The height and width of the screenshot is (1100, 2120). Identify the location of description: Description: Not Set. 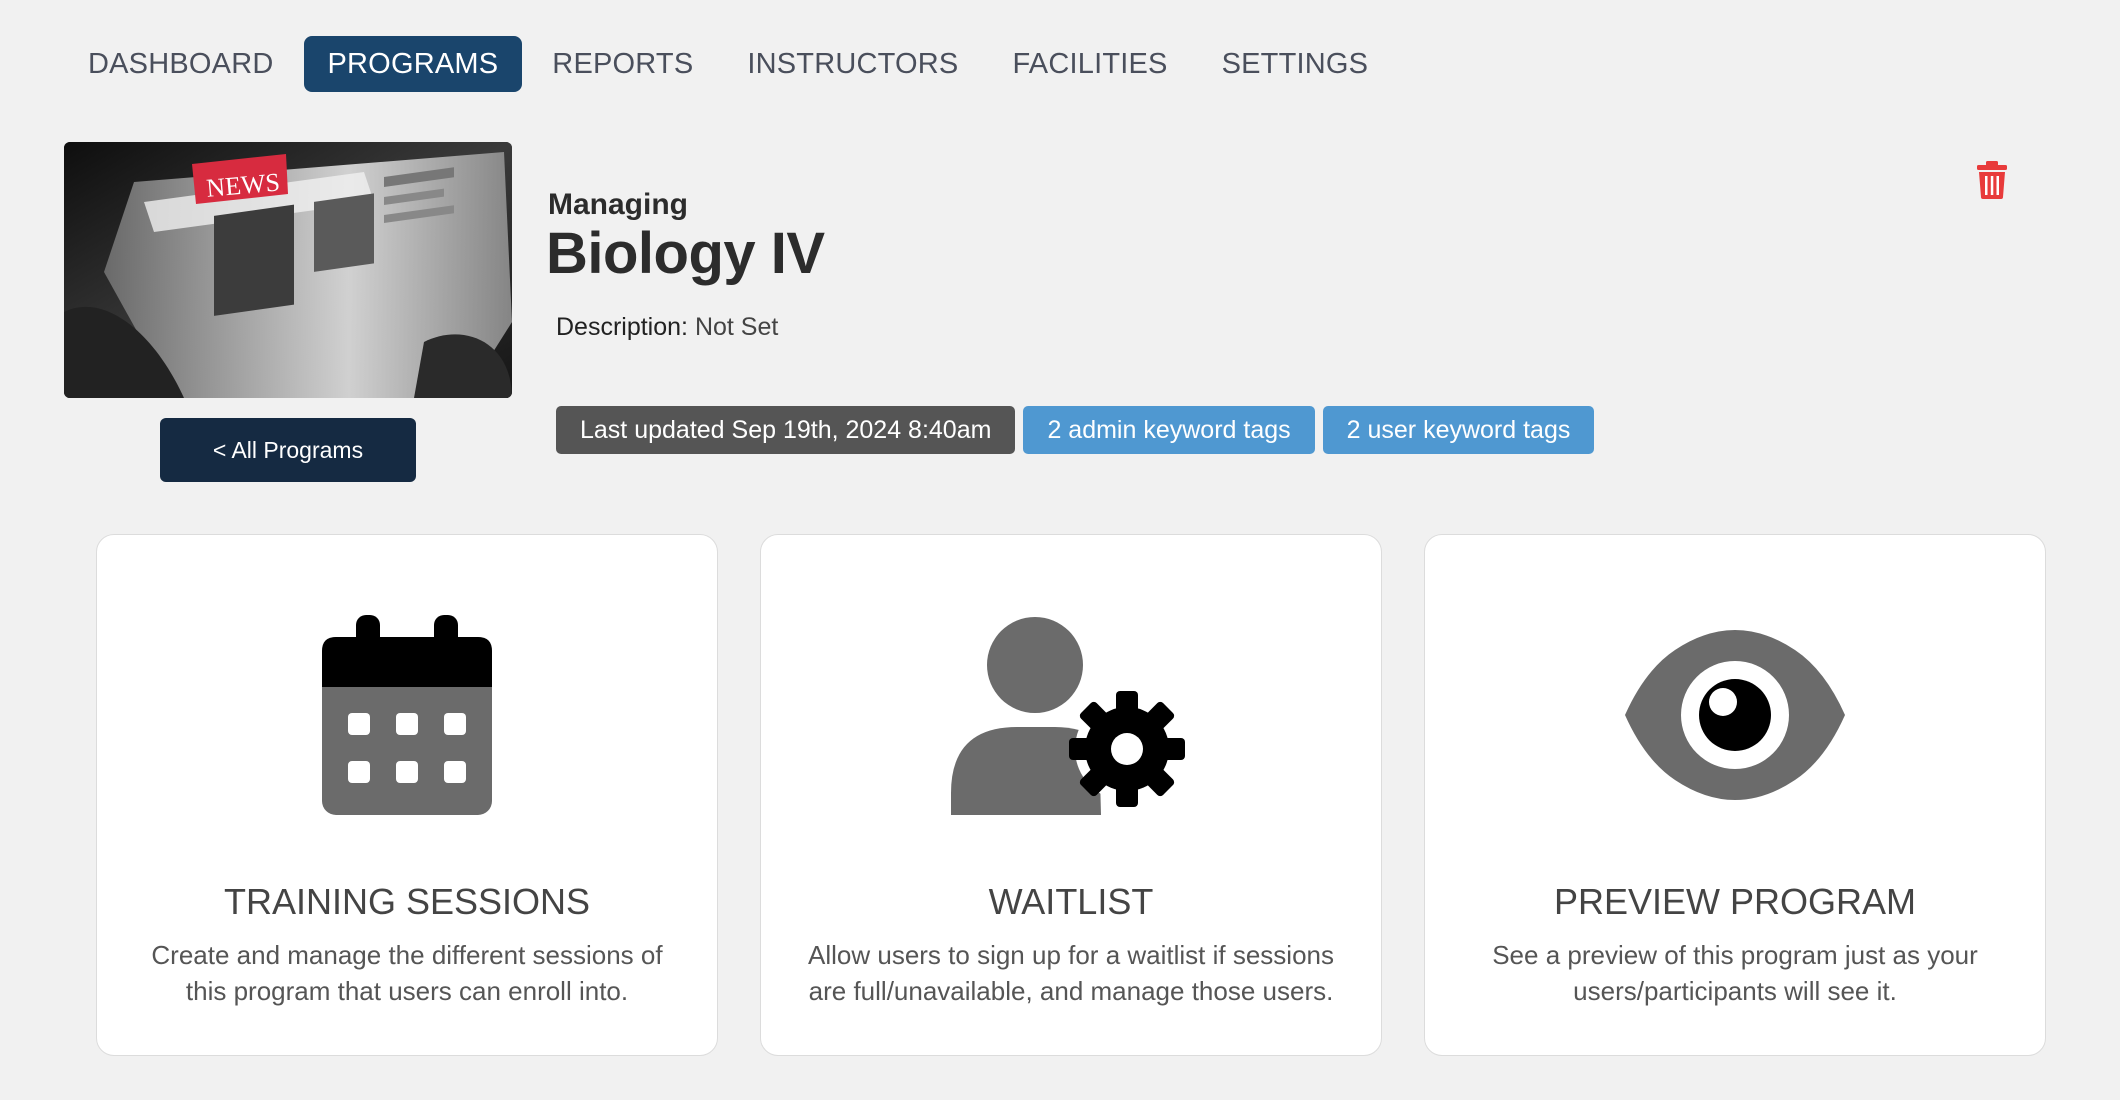
(667, 327).